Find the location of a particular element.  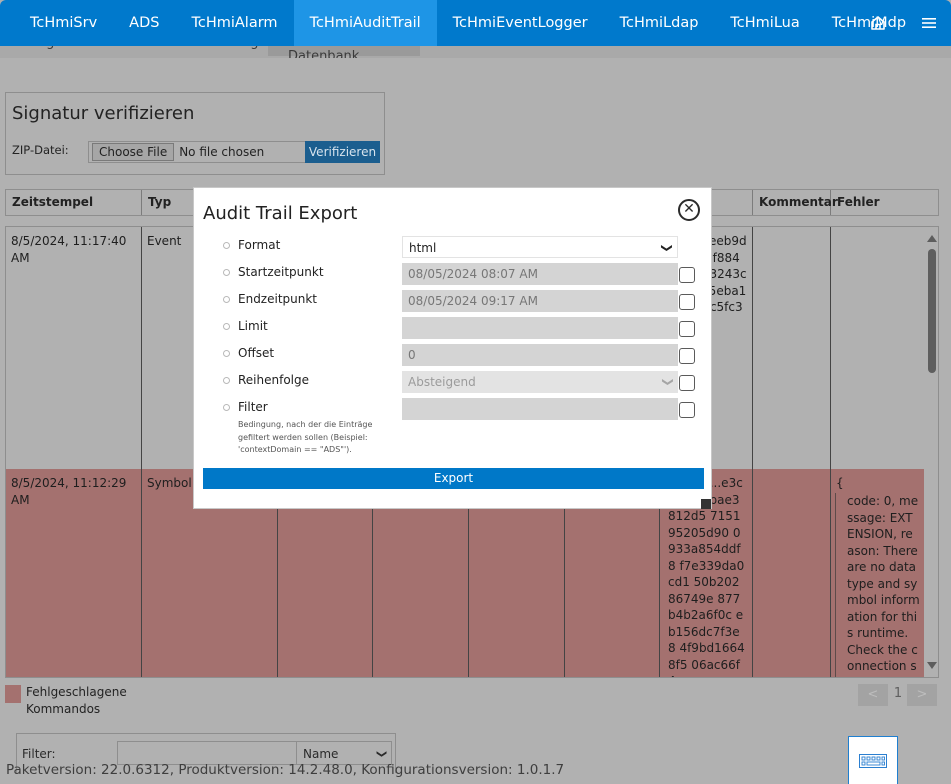

keyboard-icon is located at coordinates (873, 761).